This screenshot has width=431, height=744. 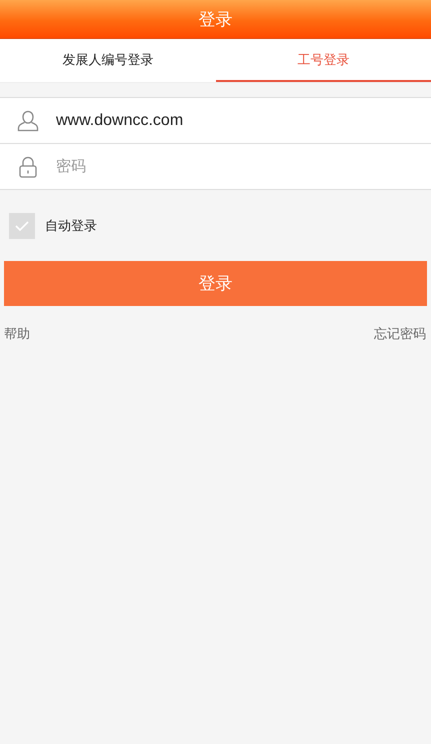 I want to click on username-field: www.downcc.com, so click(x=243, y=121).